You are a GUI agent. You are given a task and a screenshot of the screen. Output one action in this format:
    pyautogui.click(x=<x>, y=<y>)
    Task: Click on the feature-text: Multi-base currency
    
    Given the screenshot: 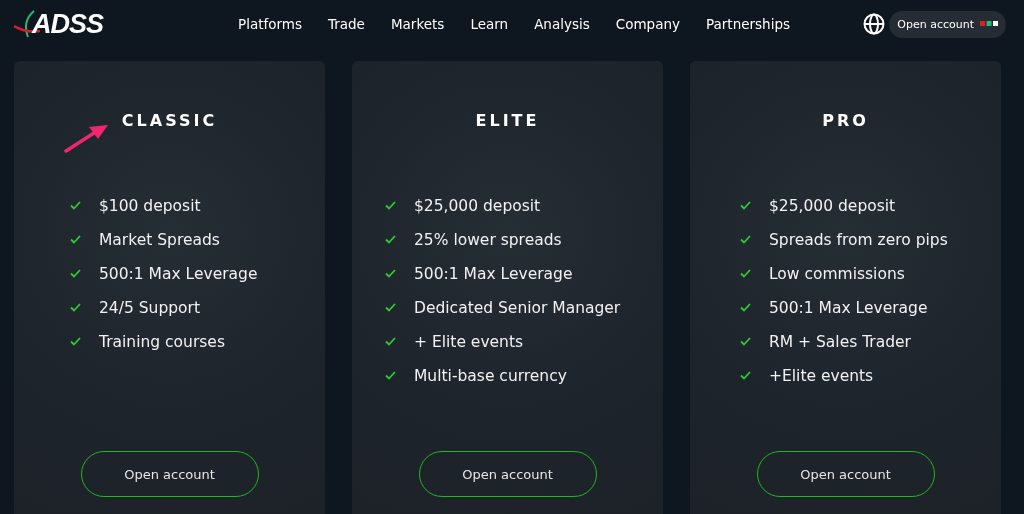 What is the action you would take?
    pyautogui.click(x=490, y=375)
    